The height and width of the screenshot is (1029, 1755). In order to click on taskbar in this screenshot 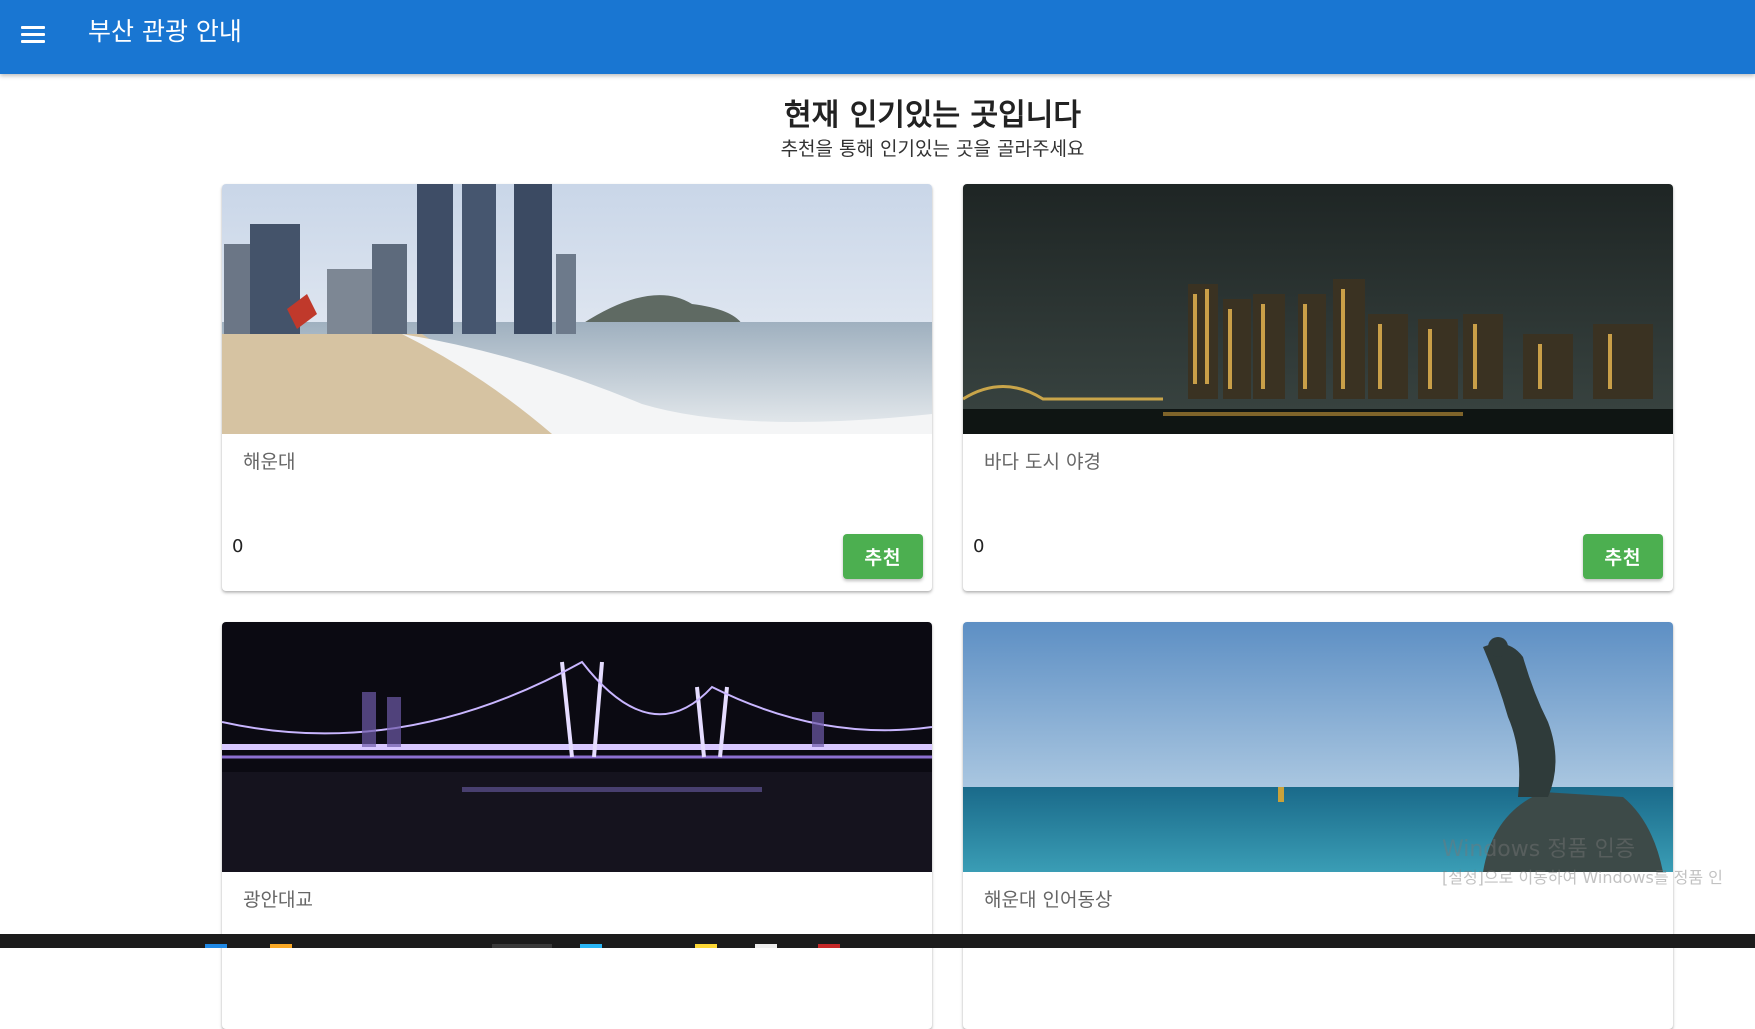, I will do `click(877, 941)`.